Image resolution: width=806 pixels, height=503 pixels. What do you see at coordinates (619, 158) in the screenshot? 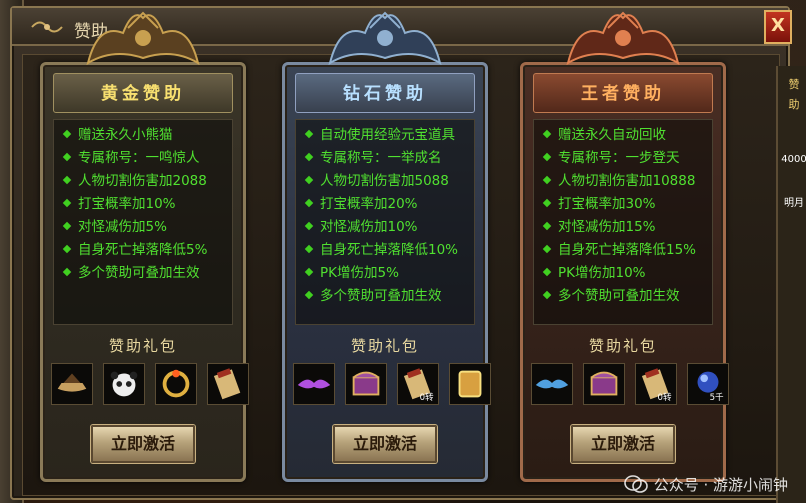
I see `benefit-text: 专属称号：一步登天` at bounding box center [619, 158].